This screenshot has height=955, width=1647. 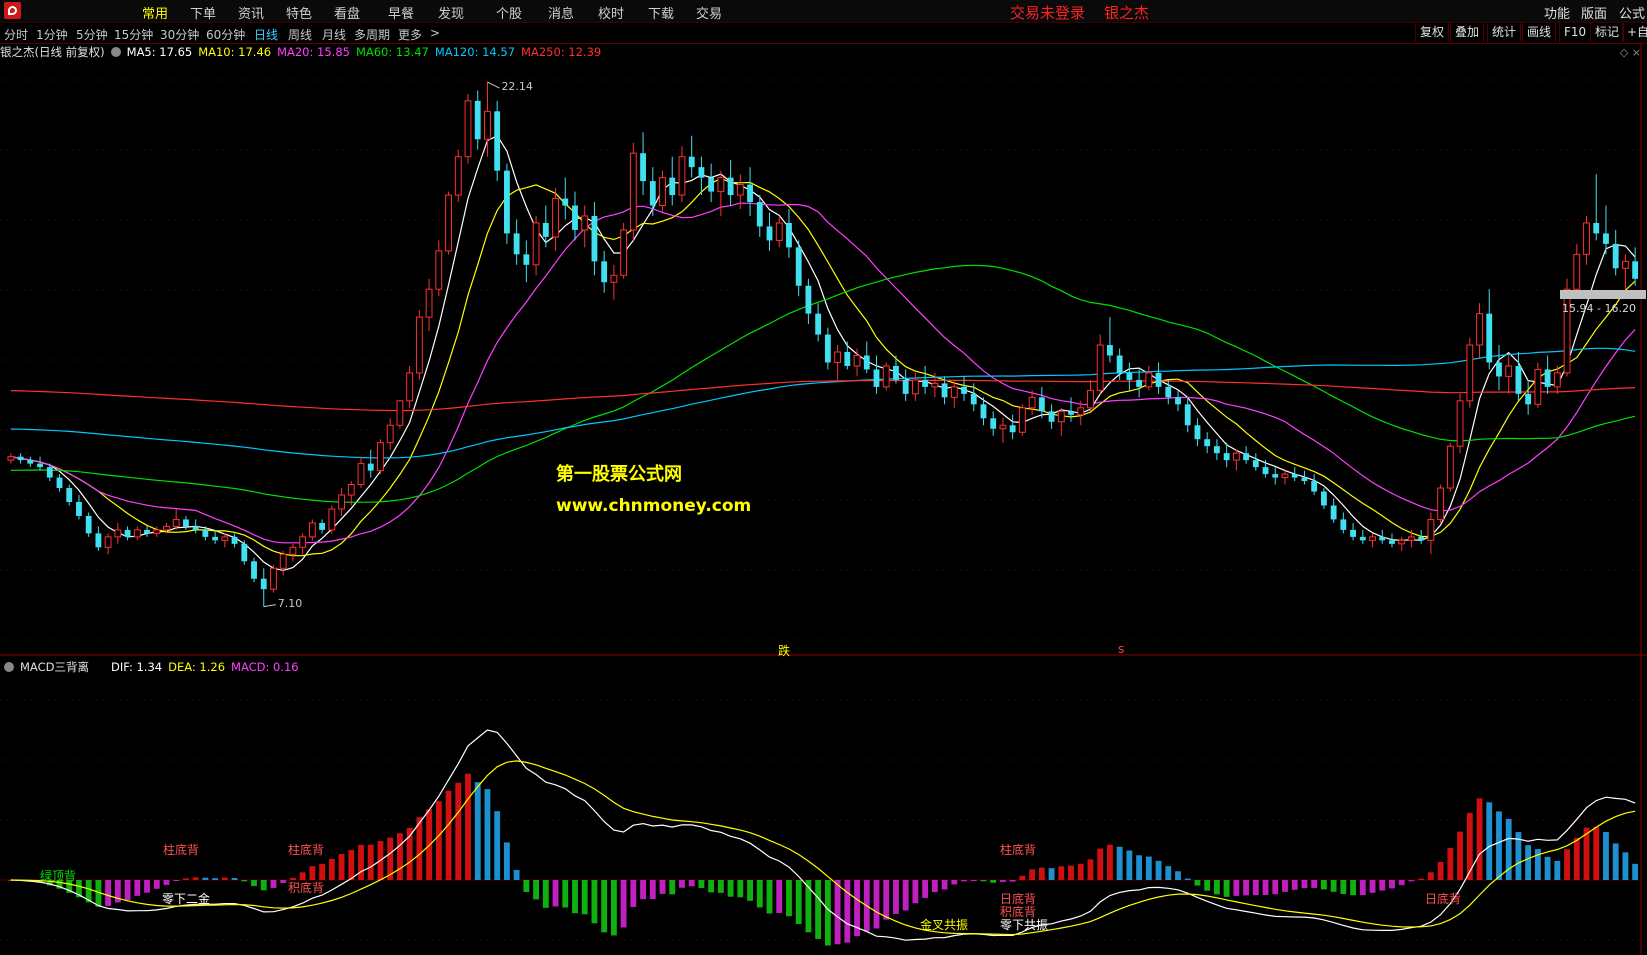 What do you see at coordinates (9, 667) in the screenshot?
I see `settings-gear-icon` at bounding box center [9, 667].